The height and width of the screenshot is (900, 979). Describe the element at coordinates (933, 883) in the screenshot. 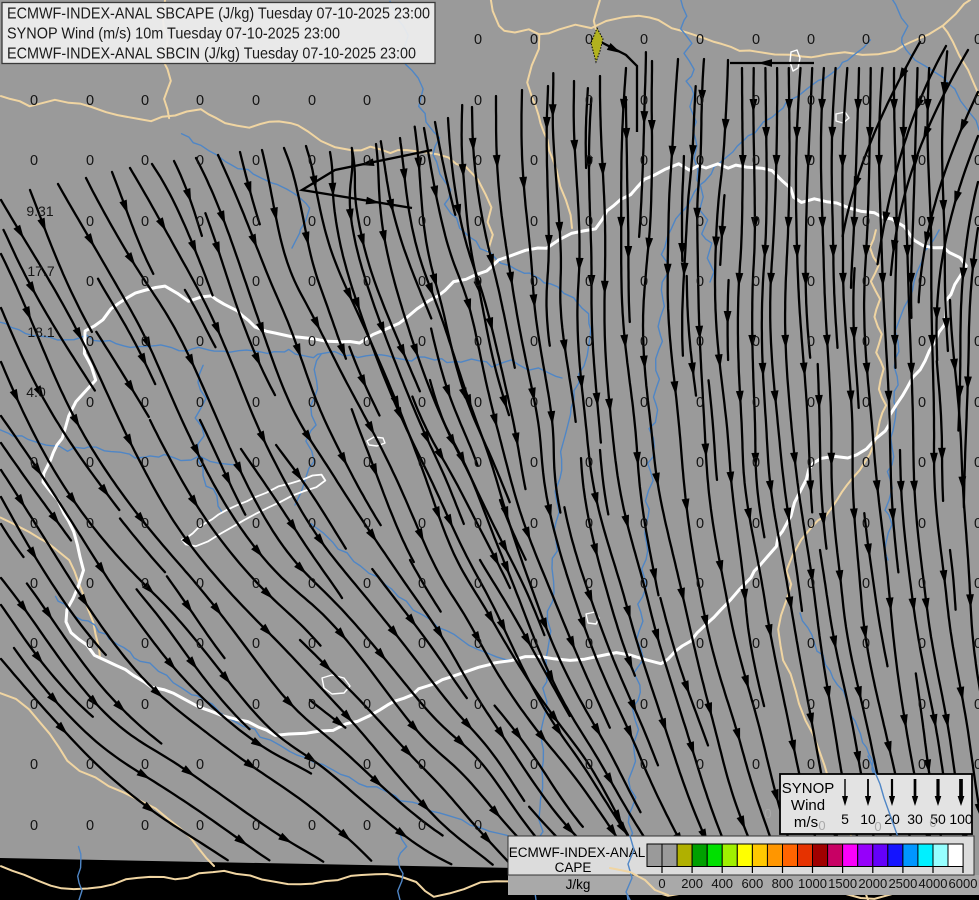

I see `svg-text: 4000` at that location.